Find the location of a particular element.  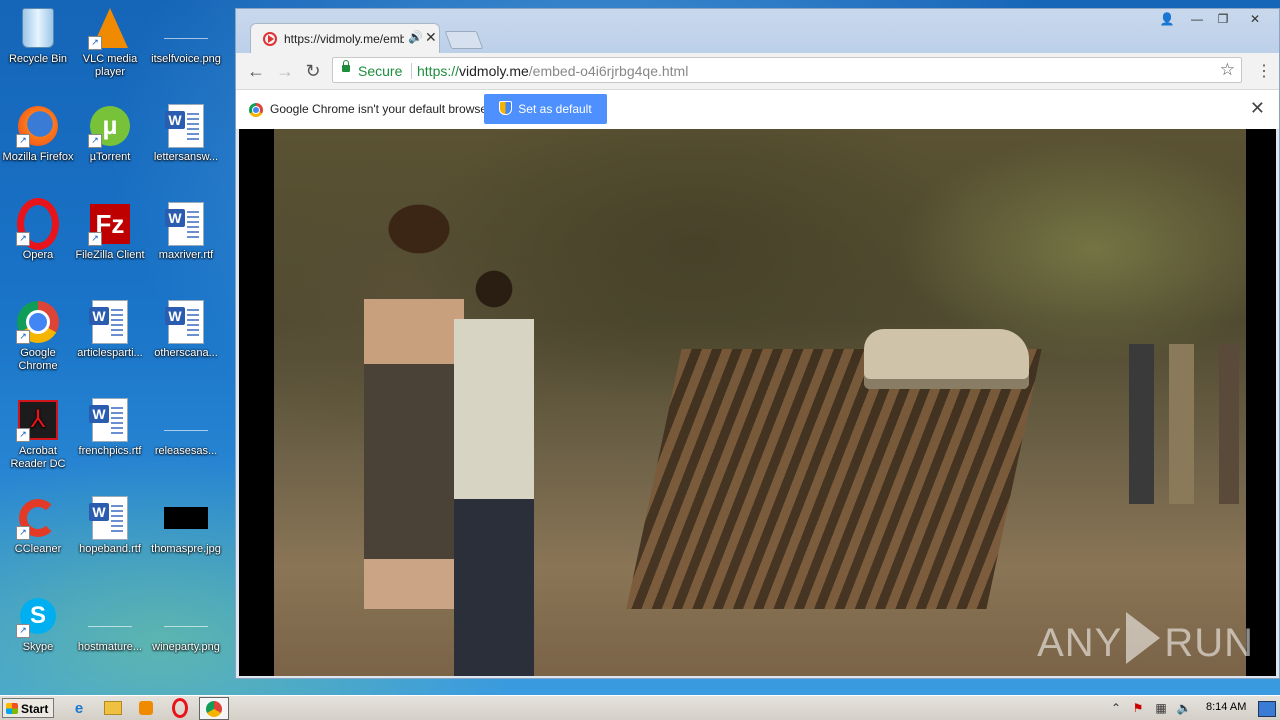

desktop-icon-wineparty: wineparty.png is located at coordinates (186, 624).